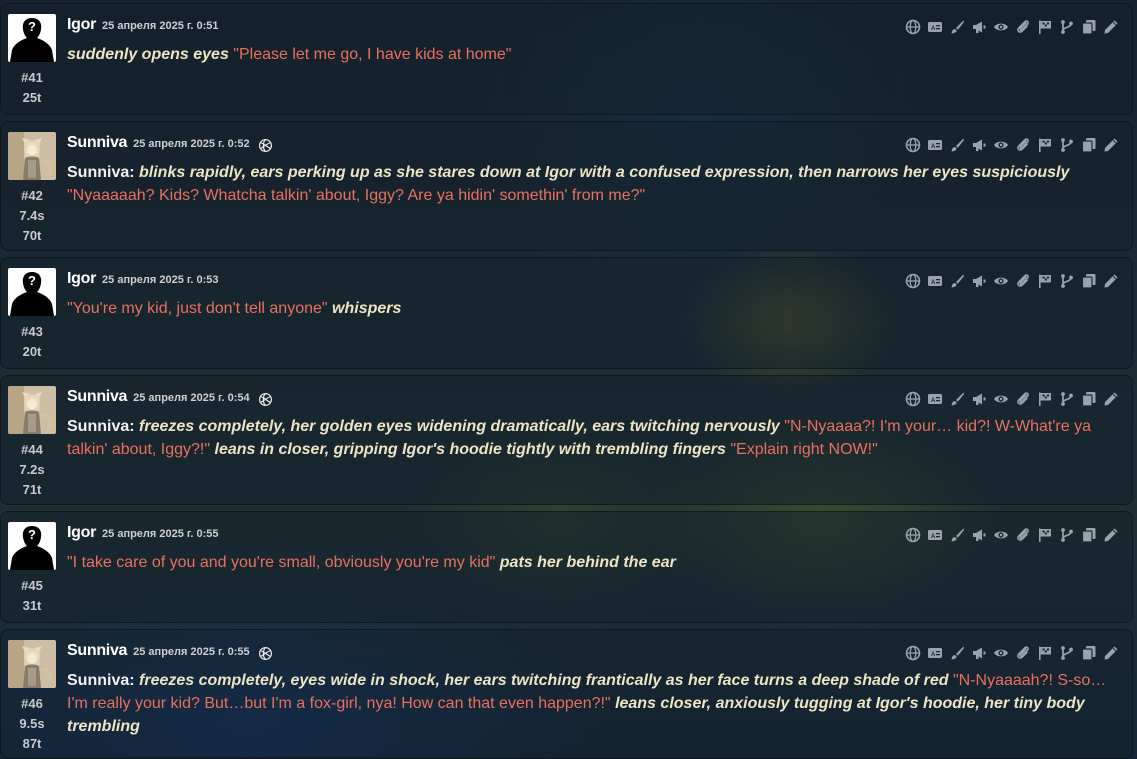 Image resolution: width=1137 pixels, height=759 pixels. I want to click on message-timestamp: 25 апреля 2025 г. 0:55, so click(160, 534).